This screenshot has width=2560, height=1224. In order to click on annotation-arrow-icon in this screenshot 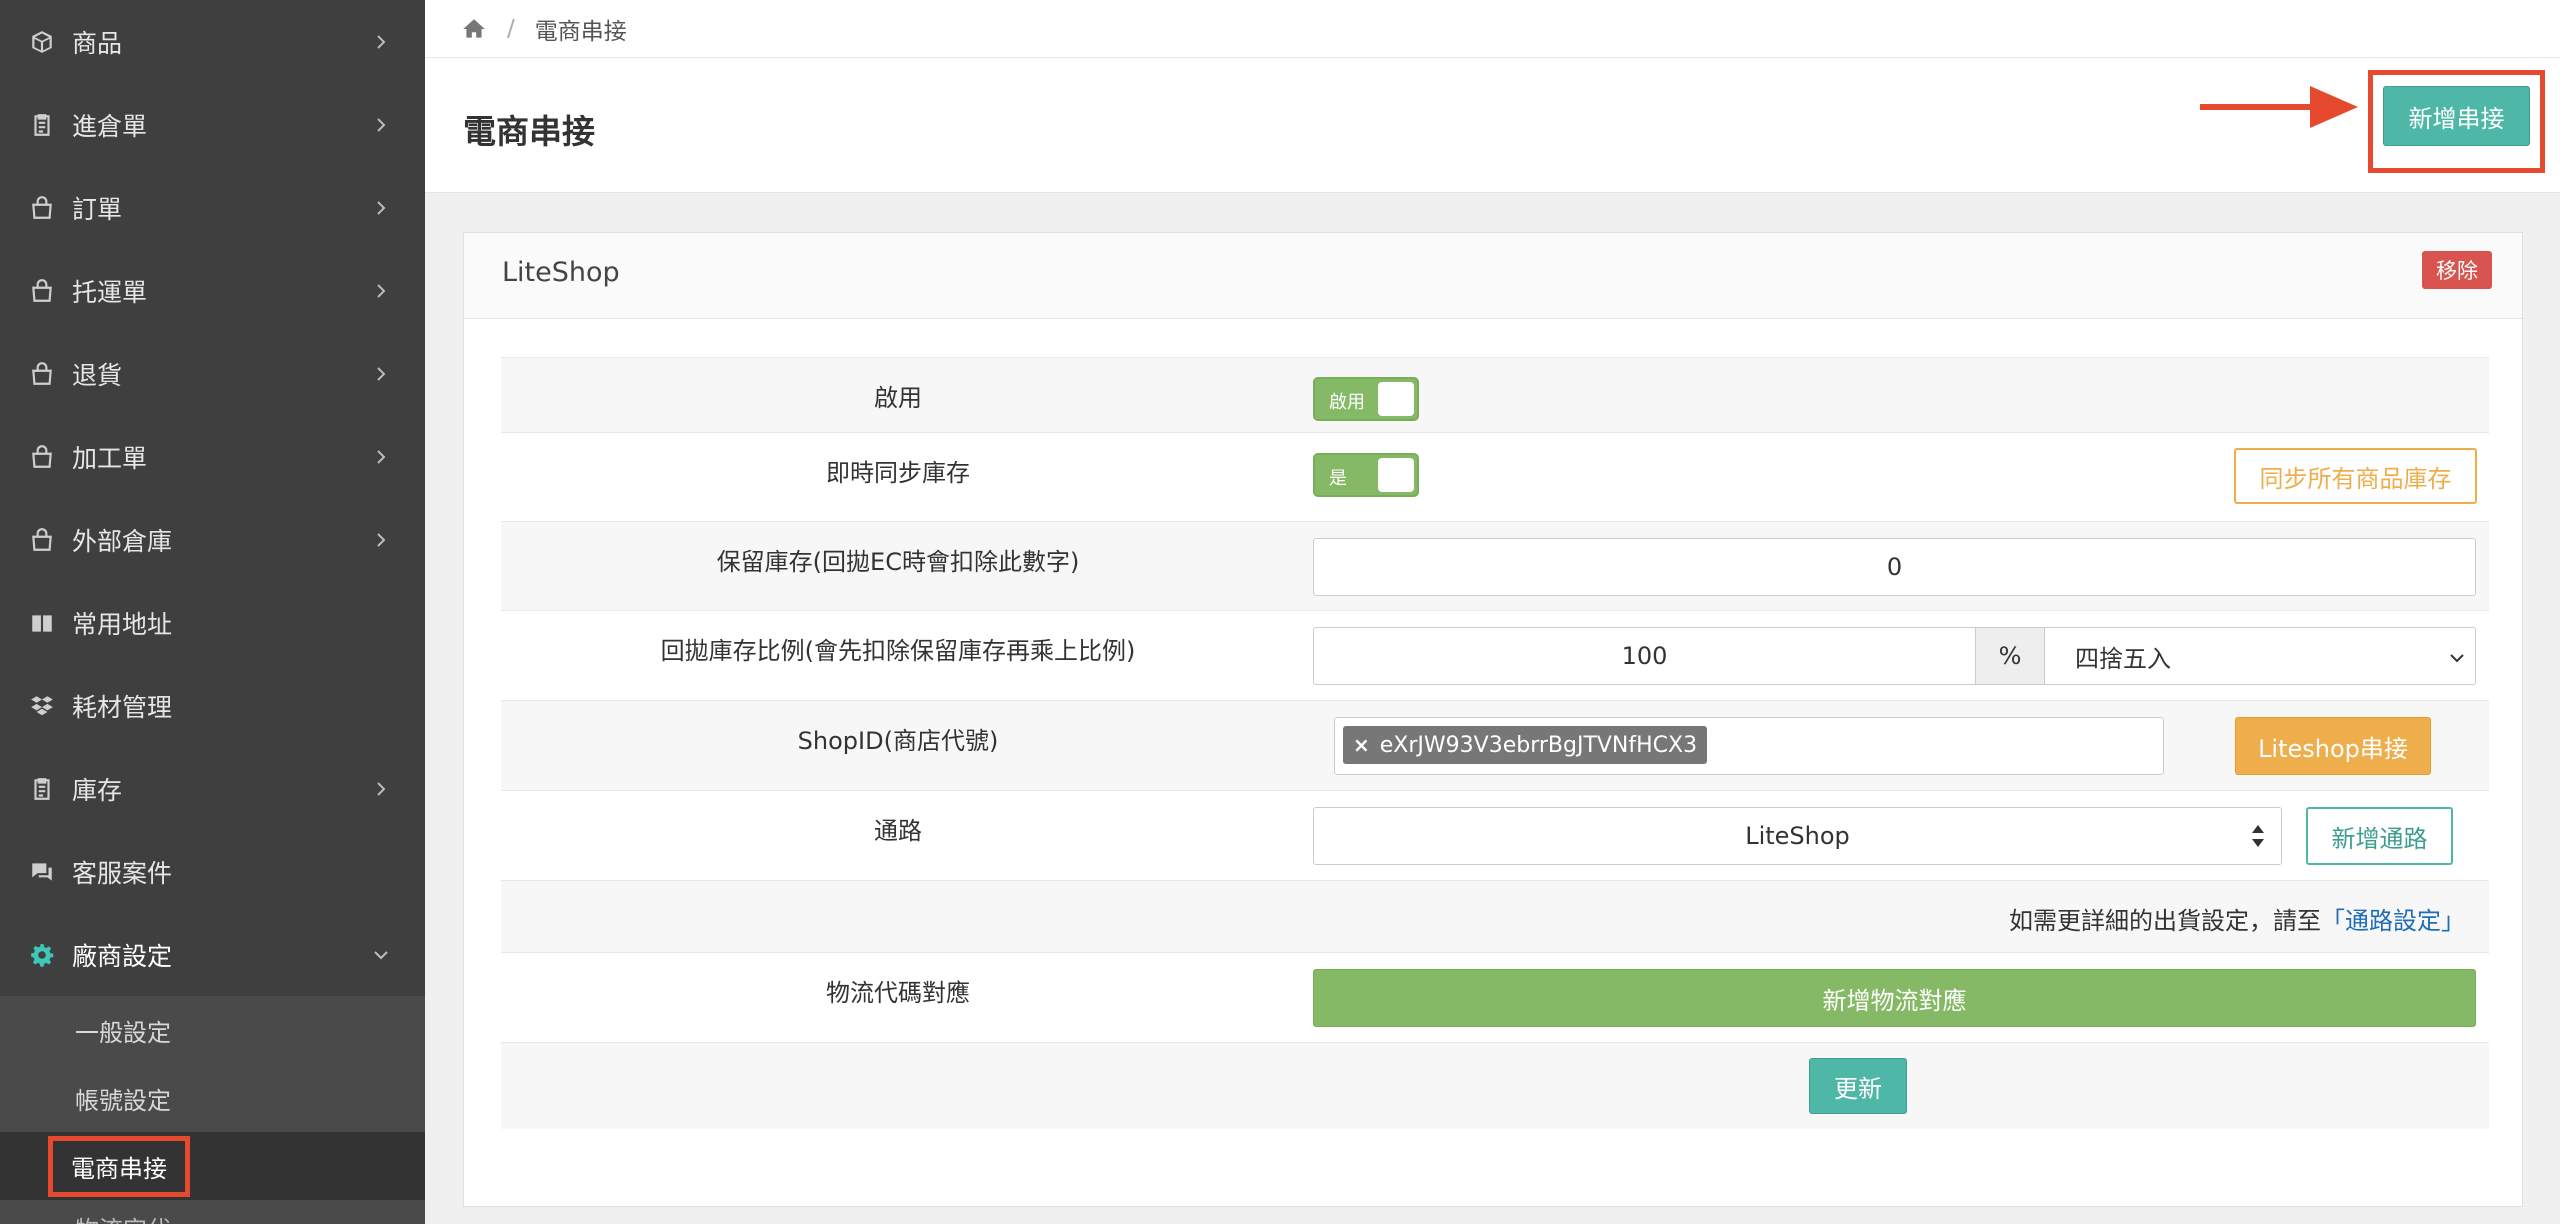, I will do `click(2279, 107)`.